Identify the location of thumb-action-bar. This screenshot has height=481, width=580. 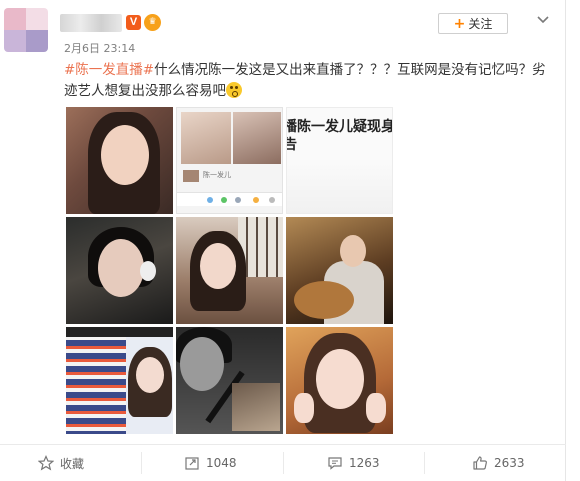
(229, 199).